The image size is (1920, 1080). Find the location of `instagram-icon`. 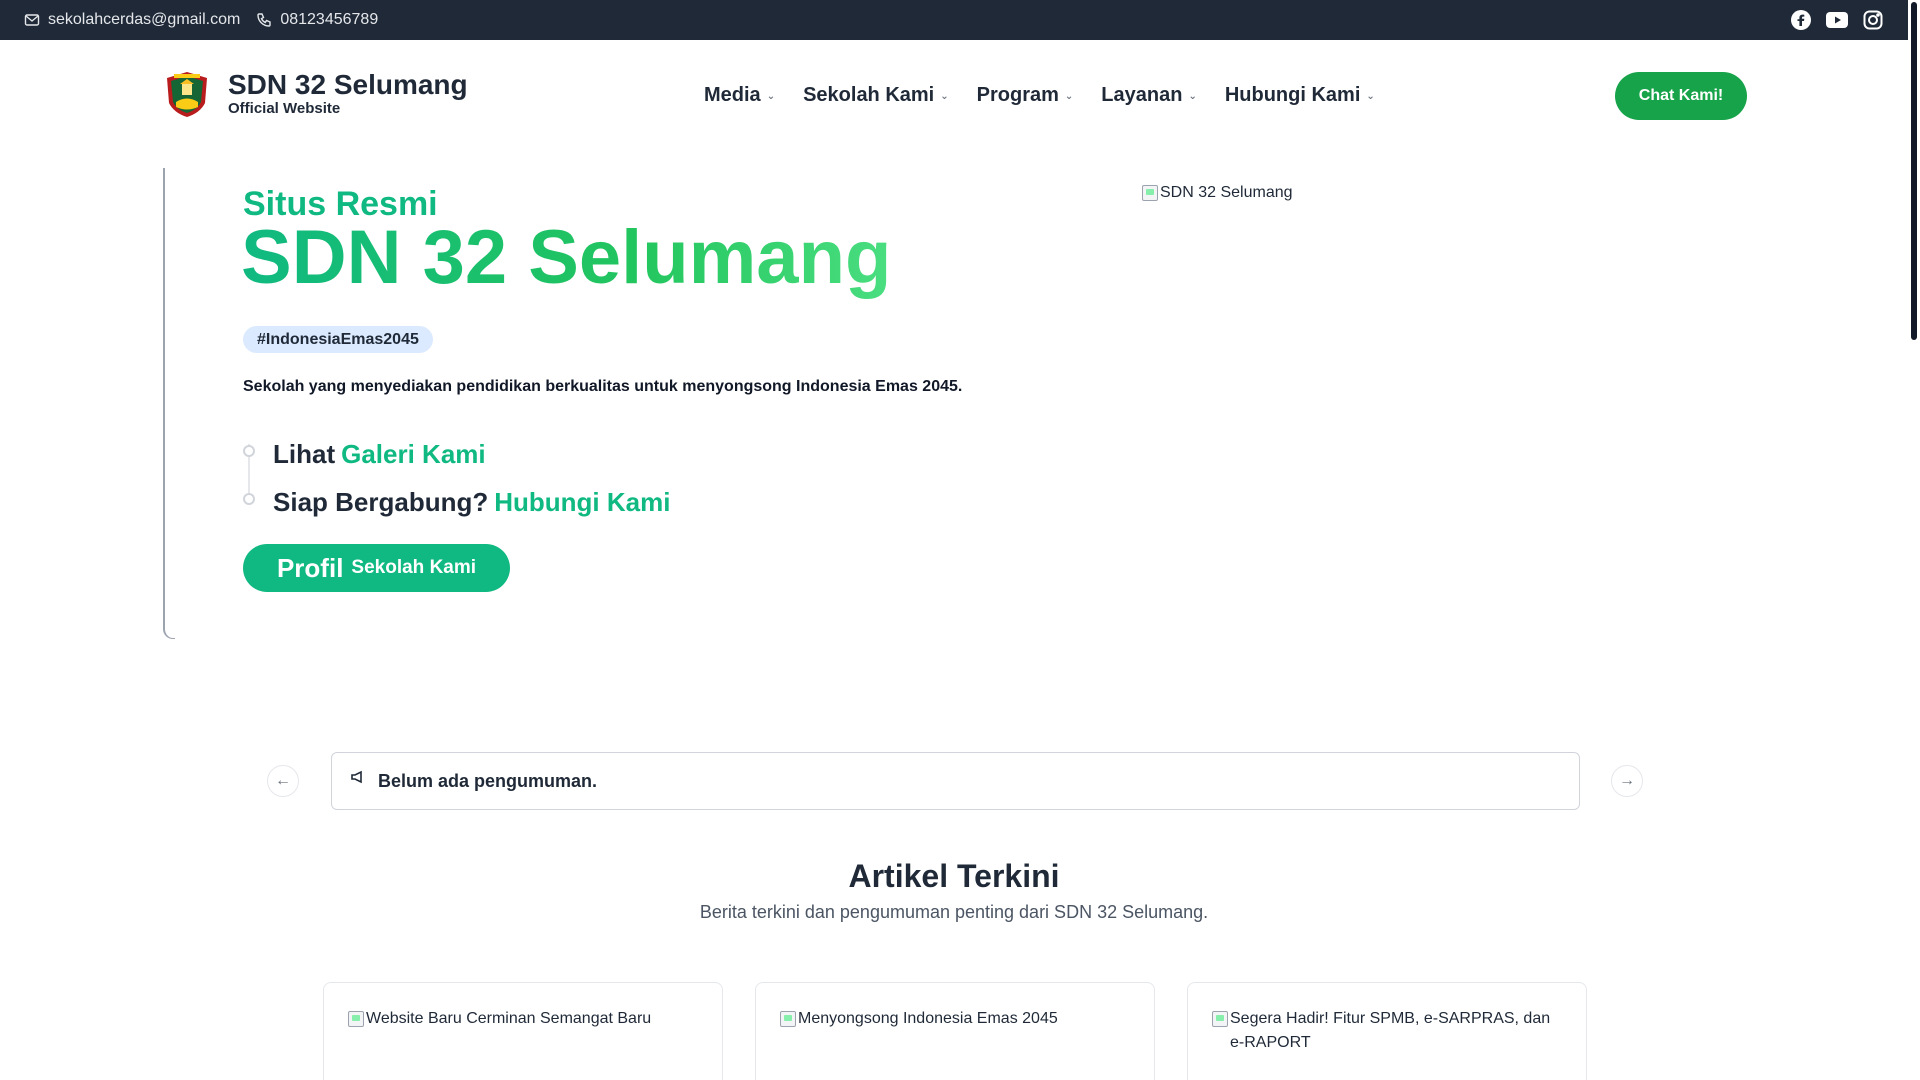

instagram-icon is located at coordinates (1873, 20).